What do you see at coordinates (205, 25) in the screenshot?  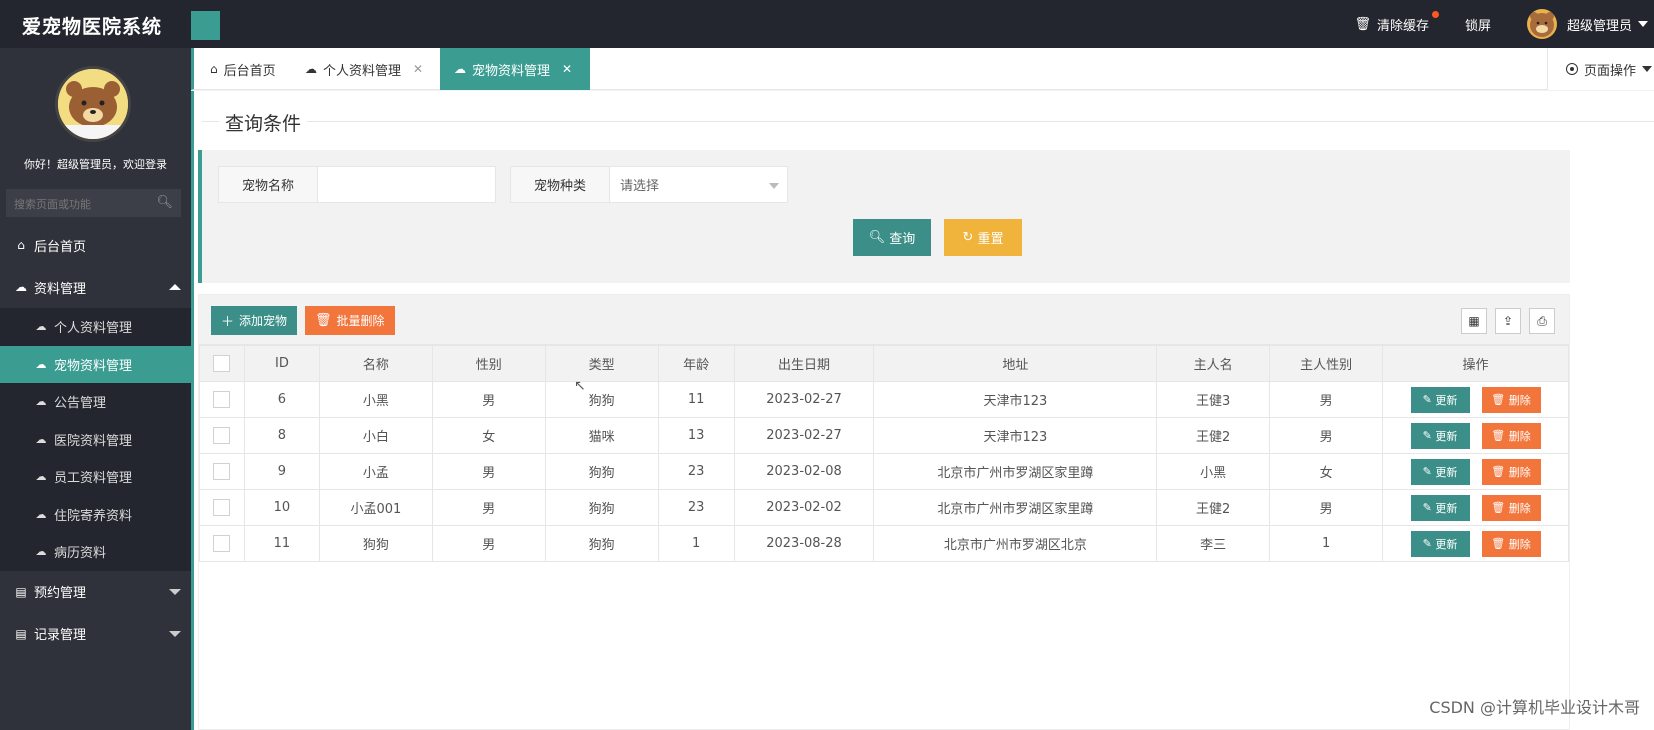 I see `sidebar-toggle-button` at bounding box center [205, 25].